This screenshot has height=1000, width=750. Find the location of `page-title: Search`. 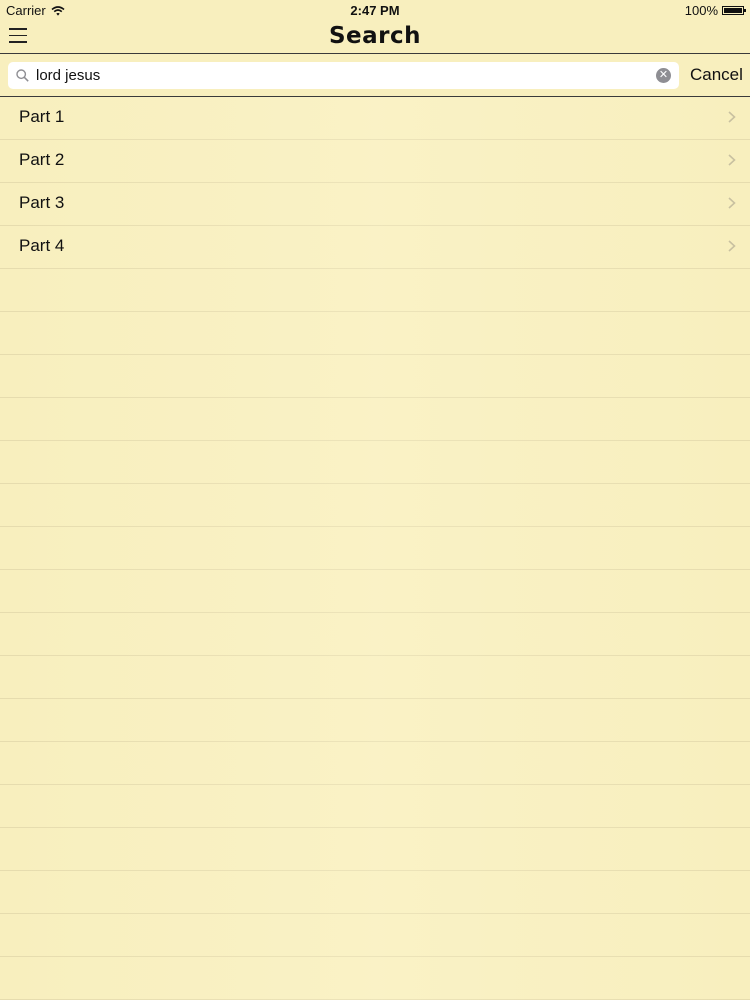

page-title: Search is located at coordinates (375, 36).